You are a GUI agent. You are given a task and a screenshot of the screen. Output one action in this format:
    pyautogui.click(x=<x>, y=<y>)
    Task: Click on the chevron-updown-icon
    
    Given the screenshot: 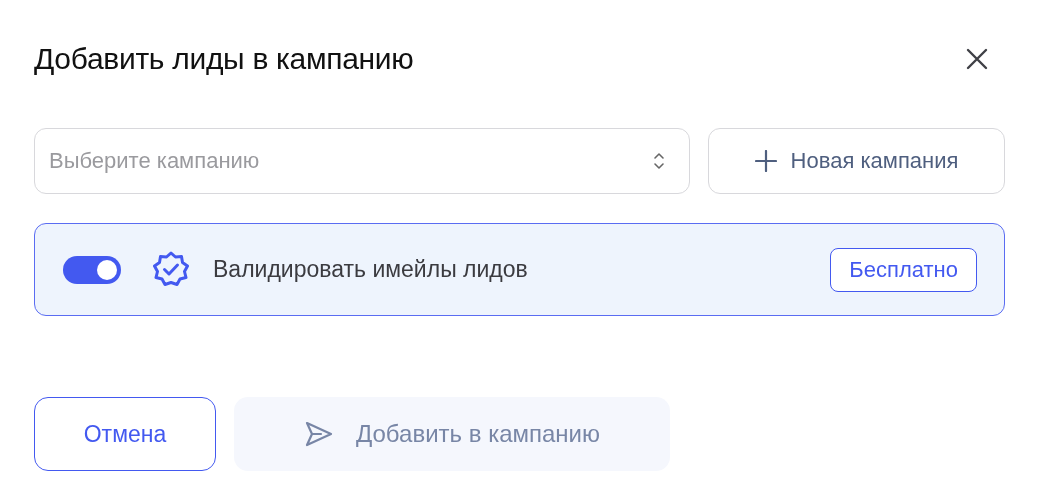 What is the action you would take?
    pyautogui.click(x=659, y=161)
    